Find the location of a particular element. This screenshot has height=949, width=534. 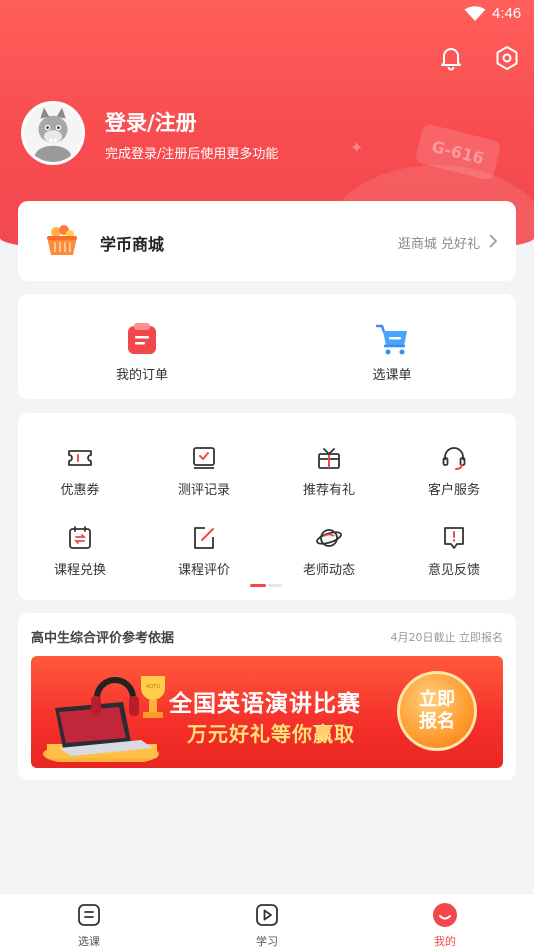

register-btn-line1: 立即 is located at coordinates (437, 699).